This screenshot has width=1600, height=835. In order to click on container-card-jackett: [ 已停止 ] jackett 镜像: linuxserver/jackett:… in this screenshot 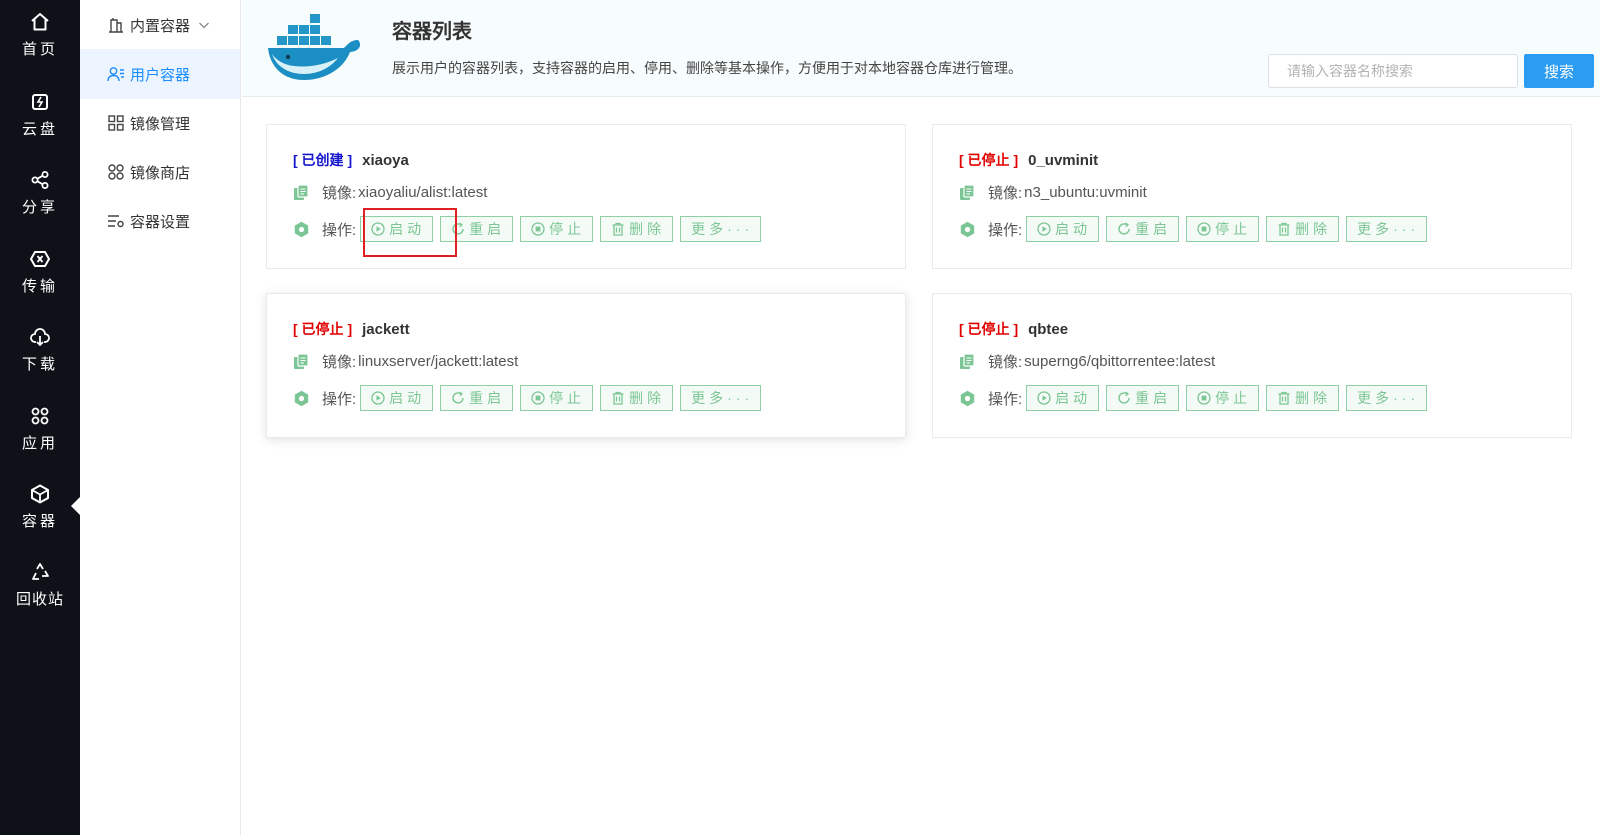, I will do `click(586, 365)`.